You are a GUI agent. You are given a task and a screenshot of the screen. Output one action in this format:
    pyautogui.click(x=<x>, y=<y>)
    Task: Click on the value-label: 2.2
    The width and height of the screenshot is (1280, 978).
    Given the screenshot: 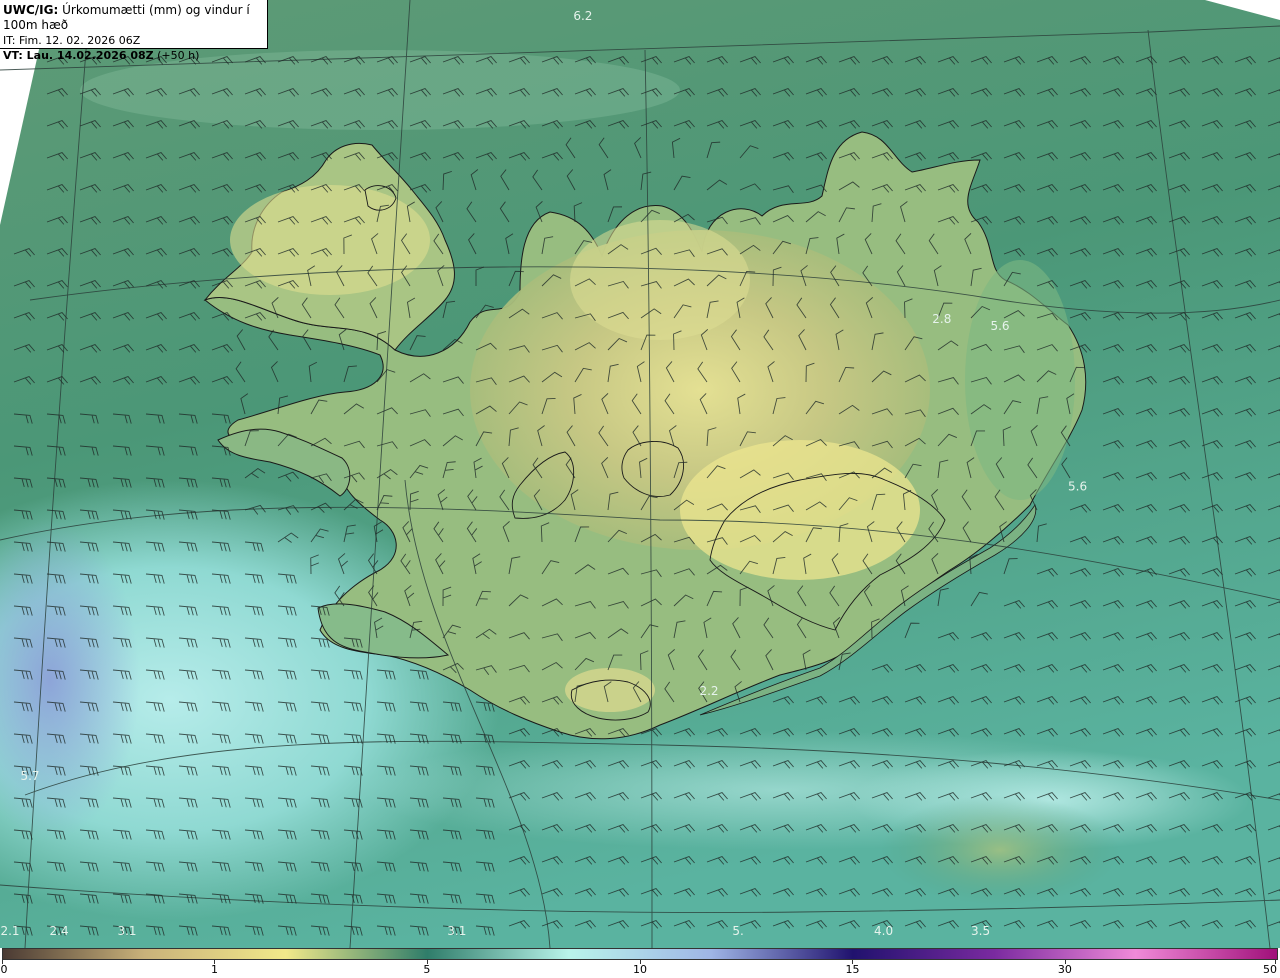 What is the action you would take?
    pyautogui.click(x=708, y=691)
    